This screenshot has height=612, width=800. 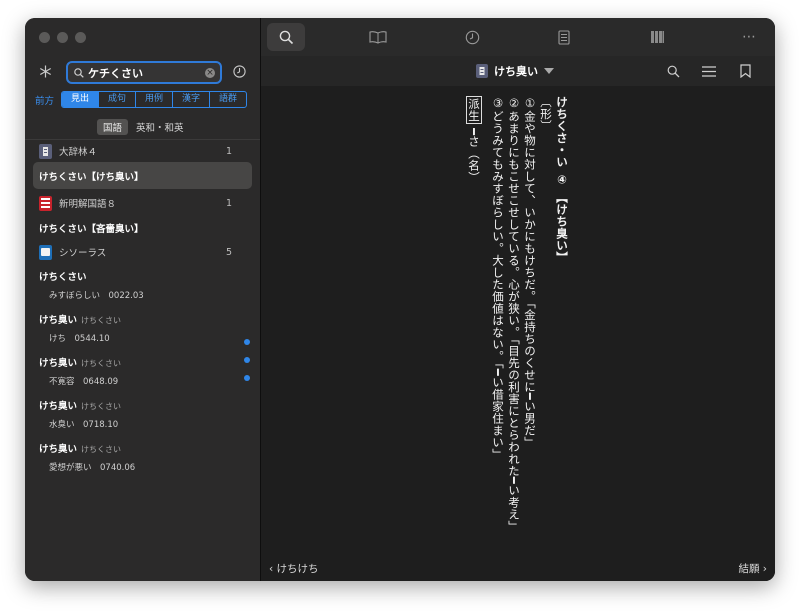 I want to click on chevron-down-icon, so click(x=549, y=70).